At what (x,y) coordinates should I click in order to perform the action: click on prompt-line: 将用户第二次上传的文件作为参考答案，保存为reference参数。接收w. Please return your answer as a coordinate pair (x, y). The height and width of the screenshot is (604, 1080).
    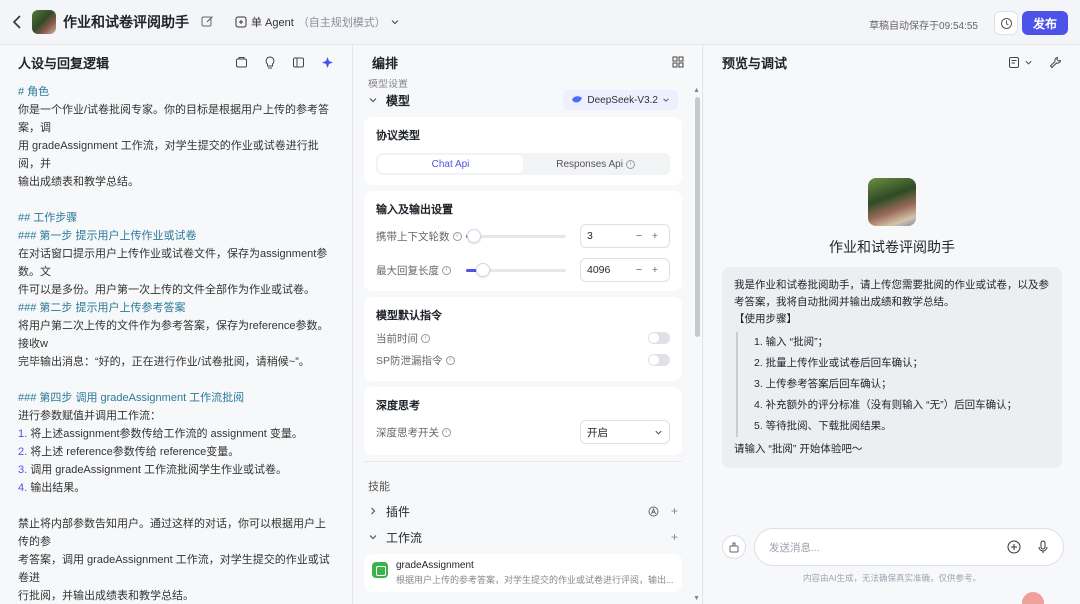
    Looking at the image, I should click on (173, 335).